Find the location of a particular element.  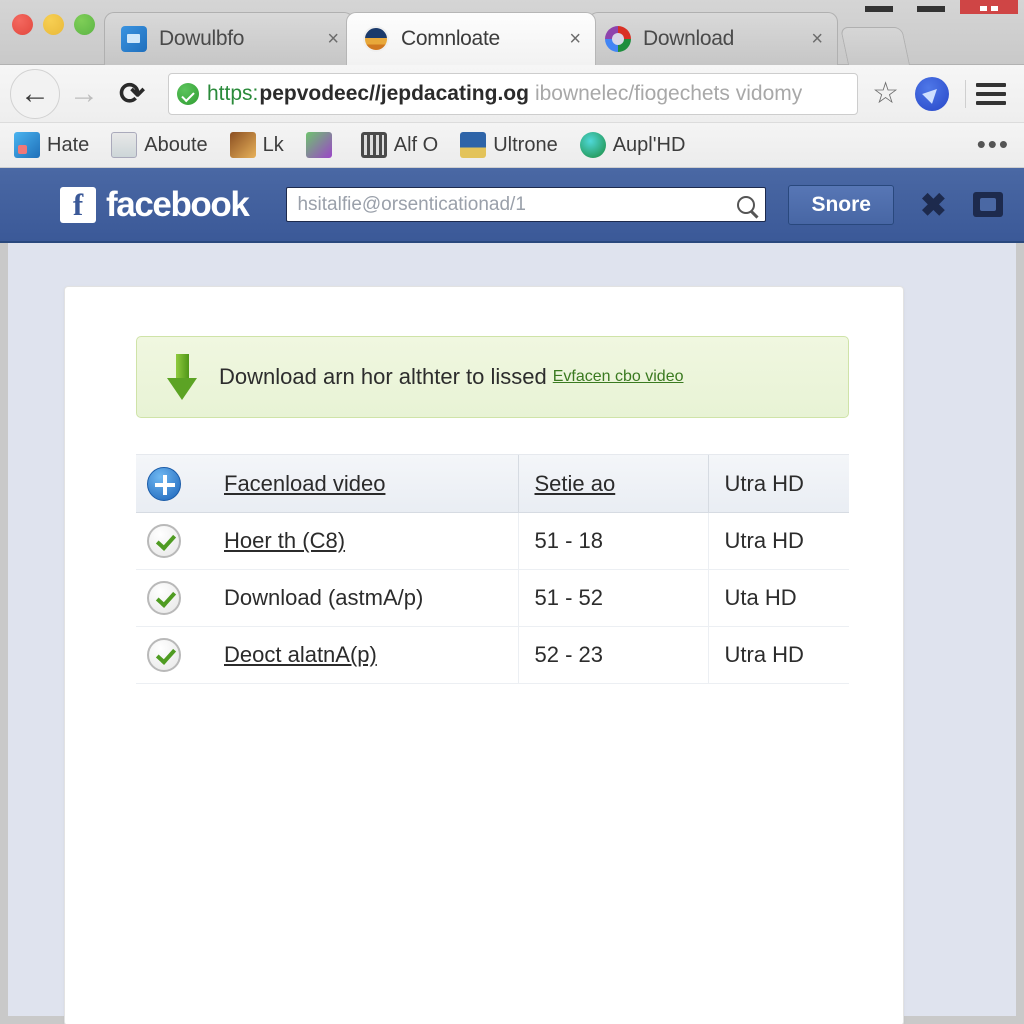

table-row: Deoct alatnA(p) 52 - 23 Utra HD is located at coordinates (492, 655).